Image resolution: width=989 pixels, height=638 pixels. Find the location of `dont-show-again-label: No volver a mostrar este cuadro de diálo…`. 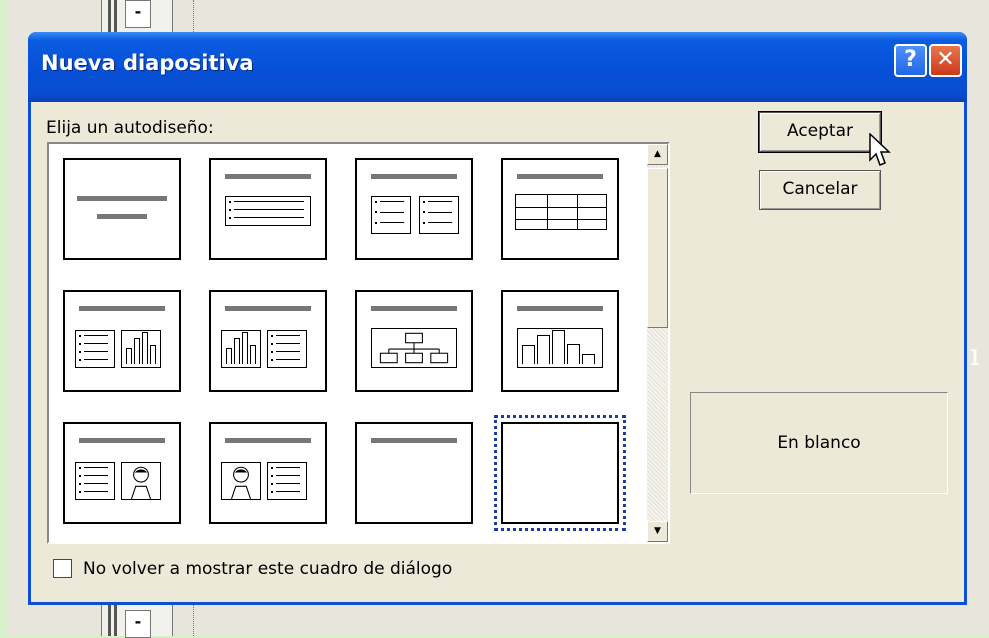

dont-show-again-label: No volver a mostrar este cuadro de diálo… is located at coordinates (267, 569).